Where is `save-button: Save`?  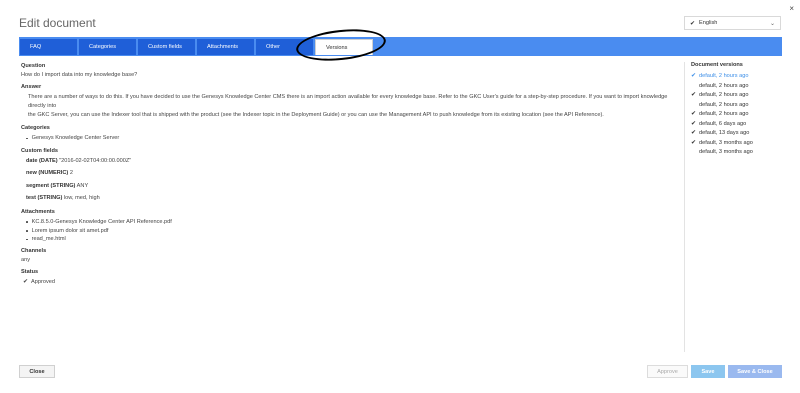
save-button: Save is located at coordinates (708, 371).